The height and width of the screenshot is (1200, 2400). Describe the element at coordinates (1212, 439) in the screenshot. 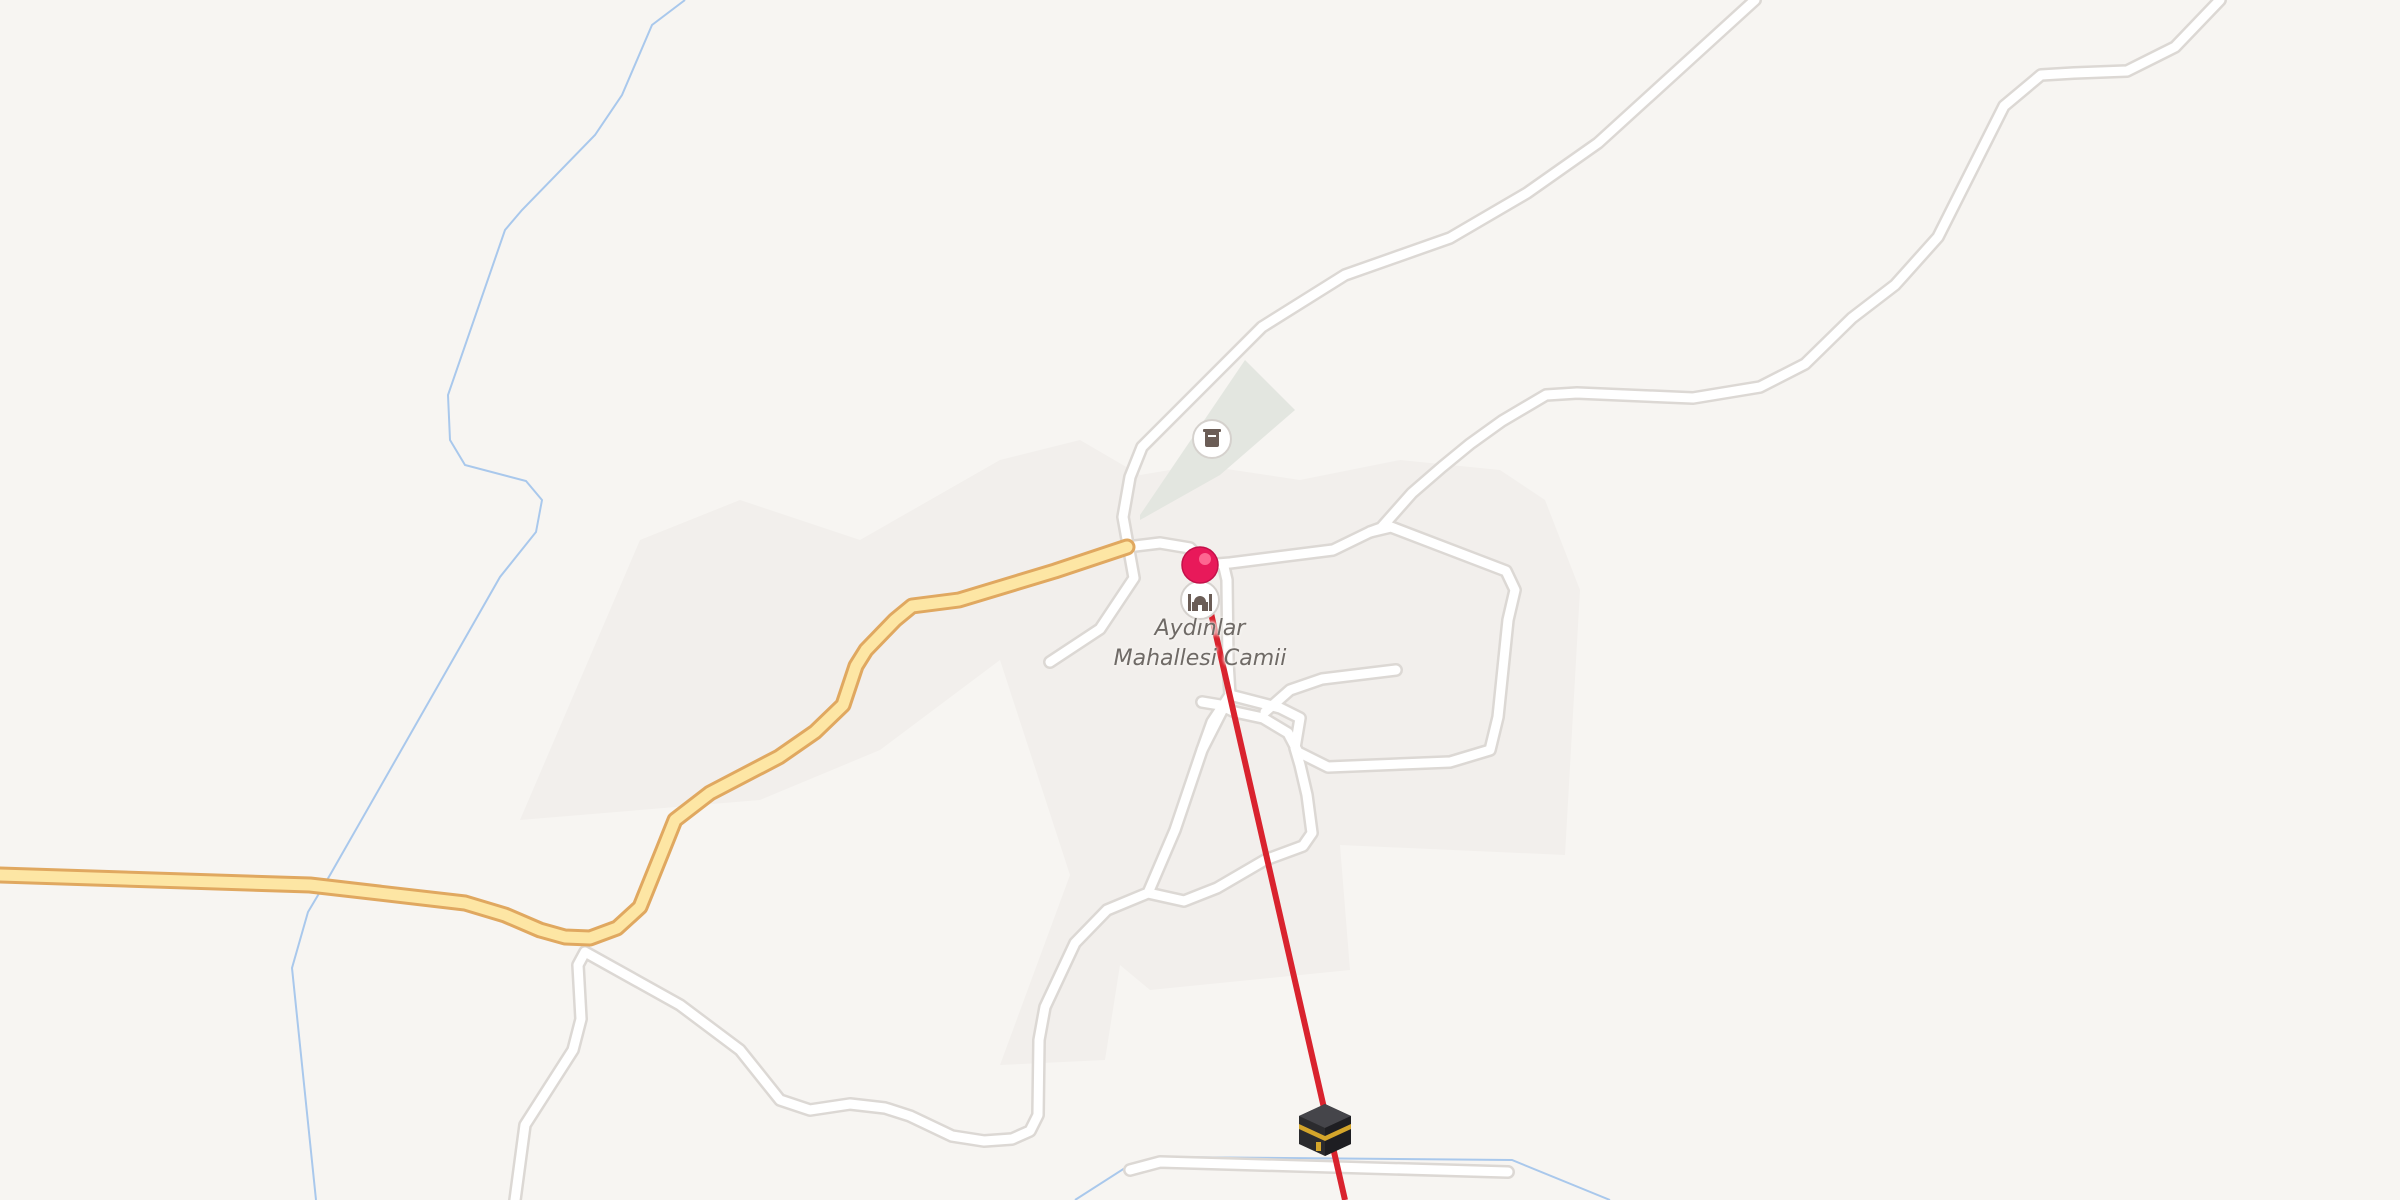

I see `cemetery-icon` at that location.